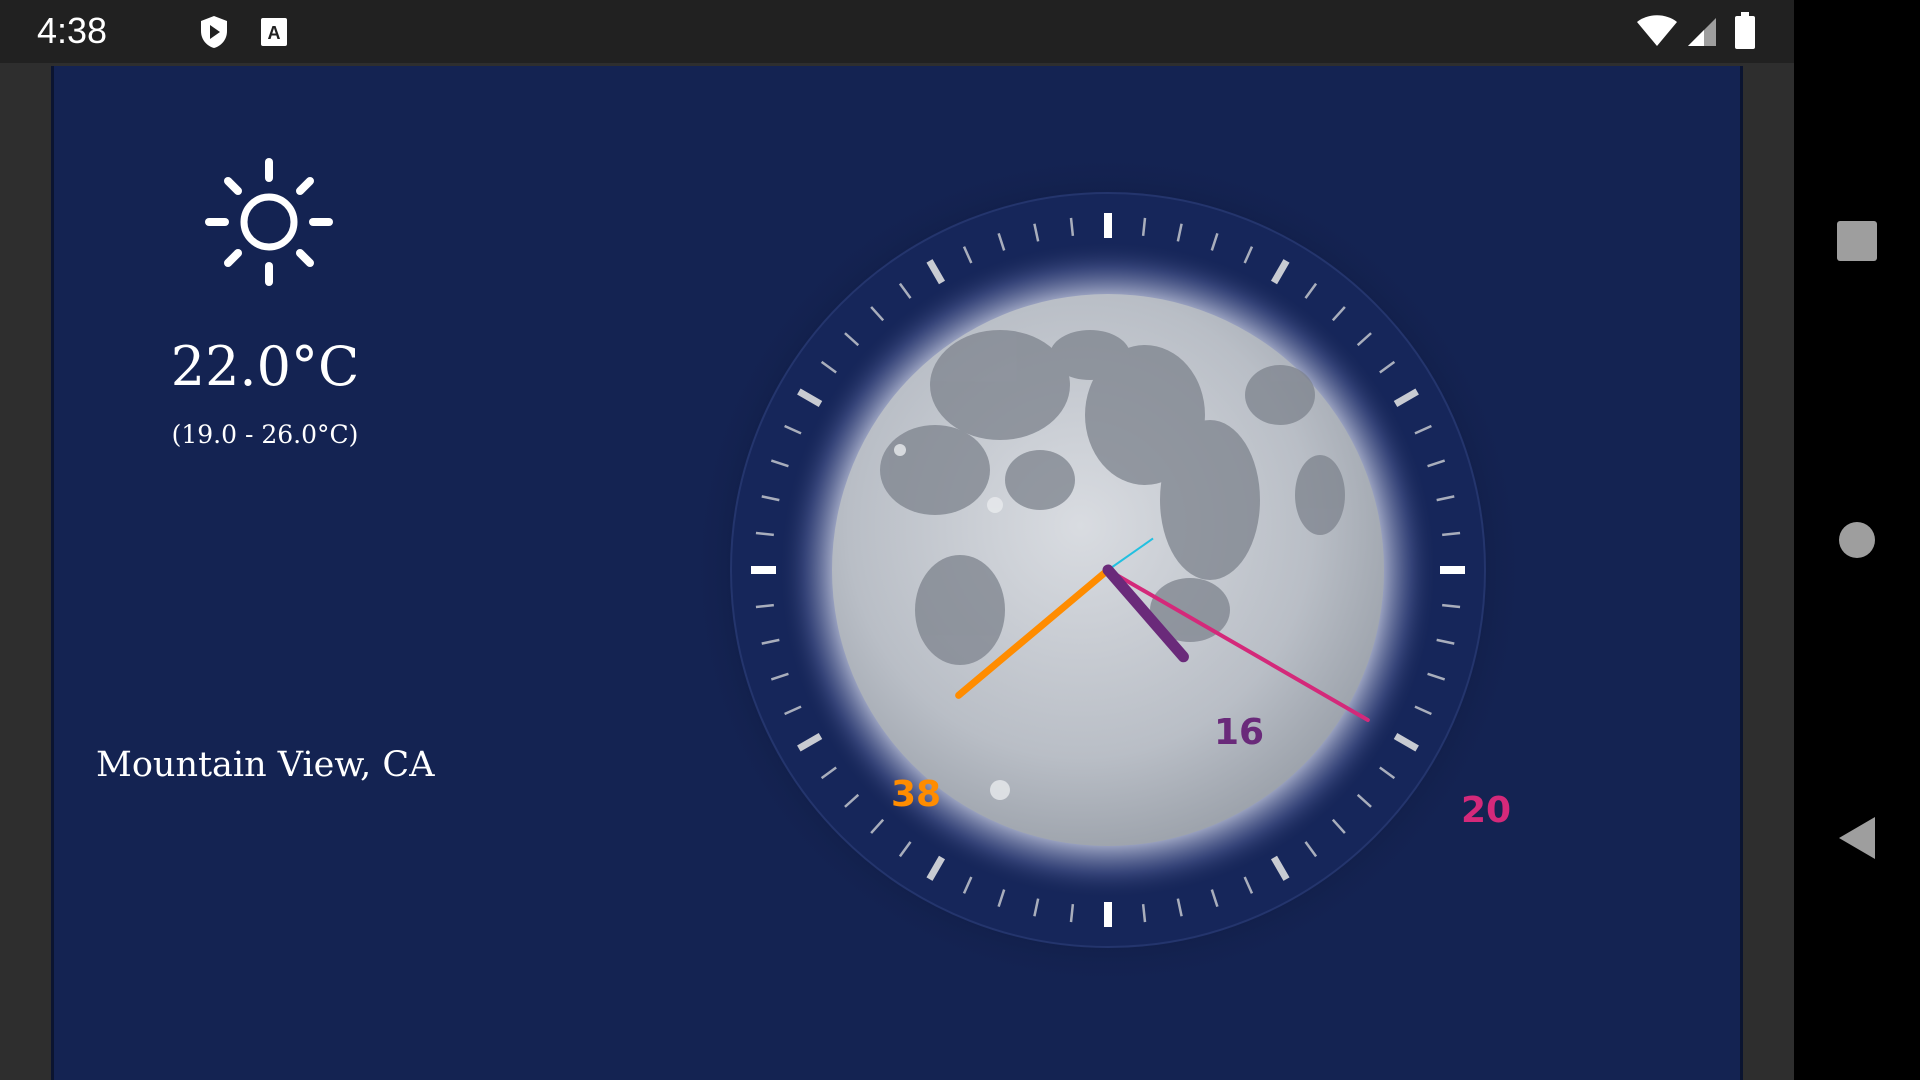  I want to click on navigation-bar, so click(1857, 540).